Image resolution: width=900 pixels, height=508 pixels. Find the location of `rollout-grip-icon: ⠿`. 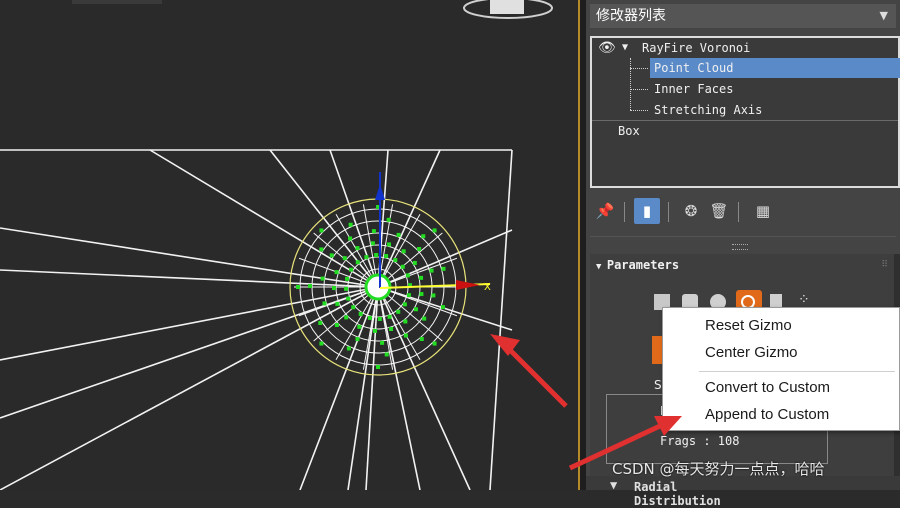

rollout-grip-icon: ⠿ is located at coordinates (884, 265).